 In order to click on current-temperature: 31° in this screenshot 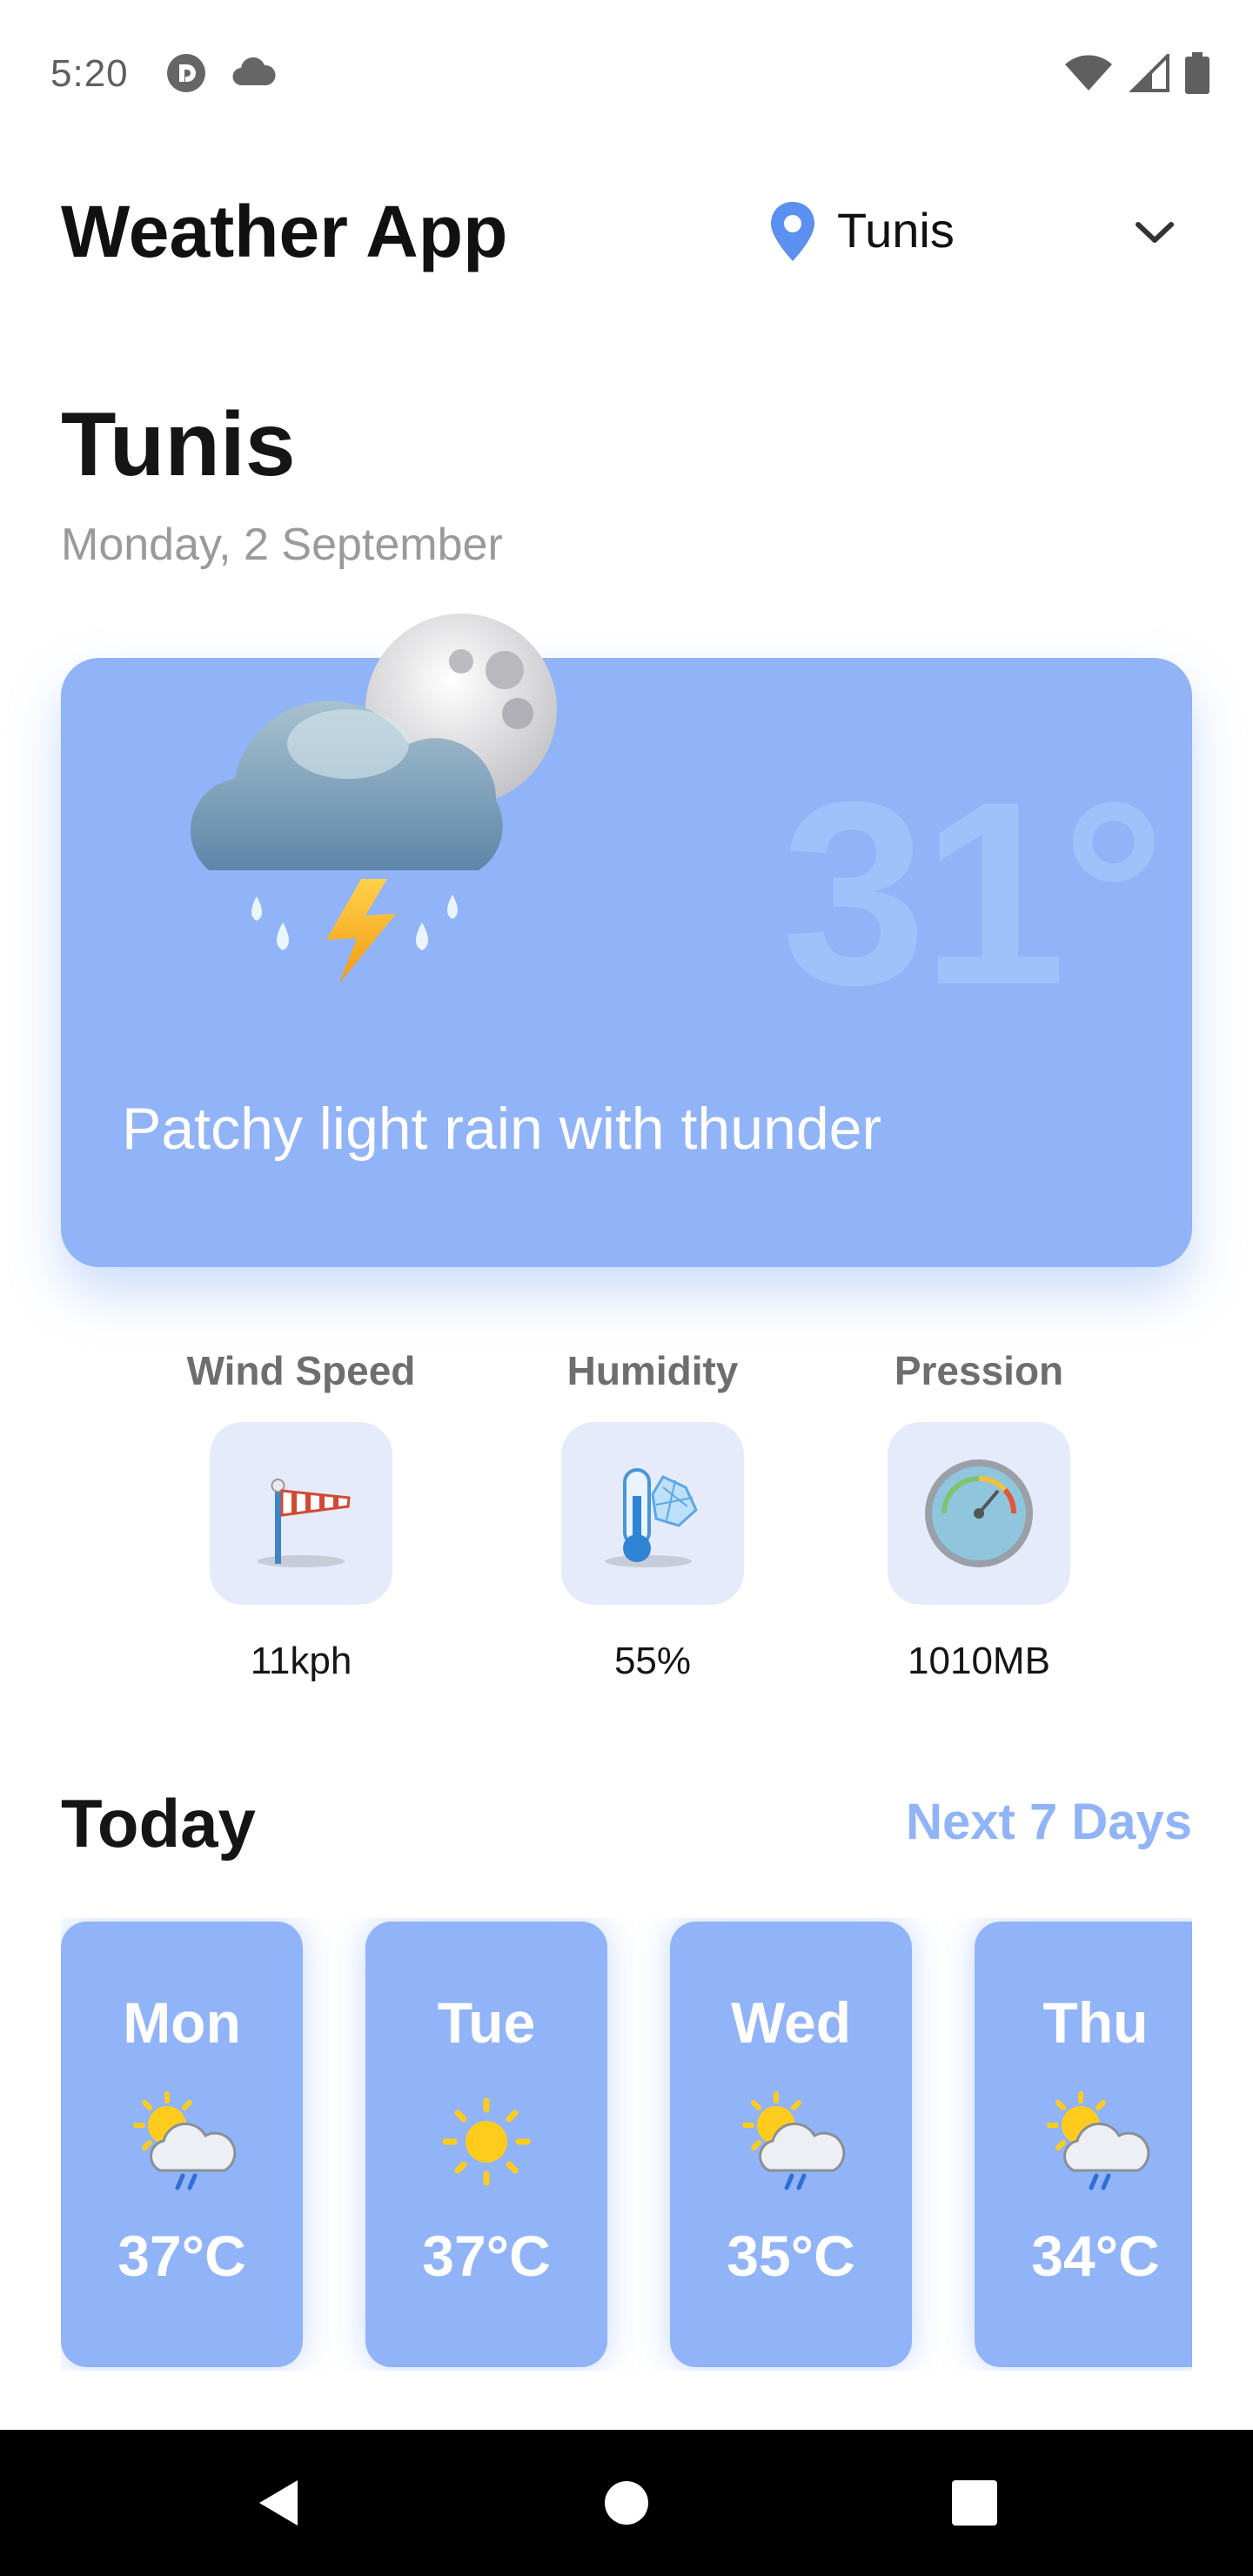, I will do `click(973, 893)`.